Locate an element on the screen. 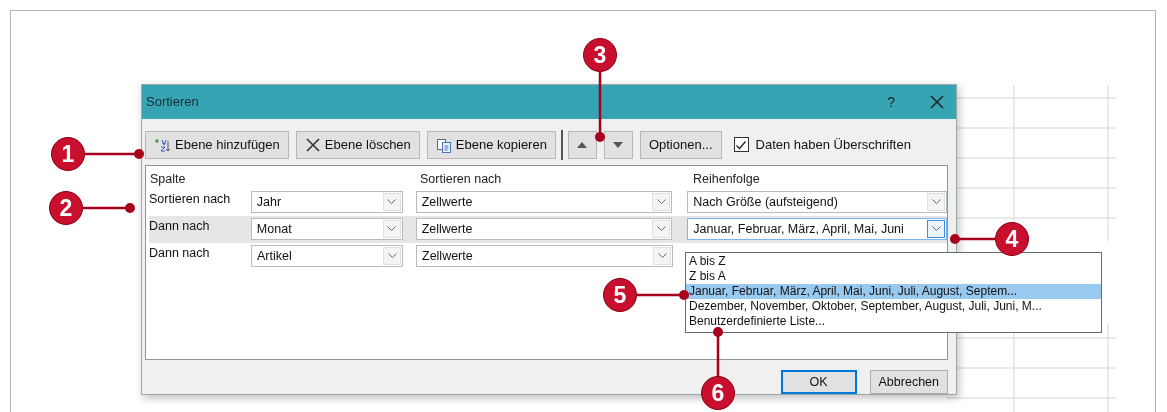 The image size is (1167, 412). dropdown-field: Artikel is located at coordinates (327, 256).